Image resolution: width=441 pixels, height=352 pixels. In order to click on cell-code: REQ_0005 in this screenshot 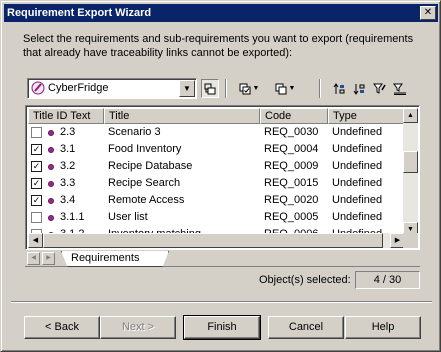, I will do `click(291, 217)`.